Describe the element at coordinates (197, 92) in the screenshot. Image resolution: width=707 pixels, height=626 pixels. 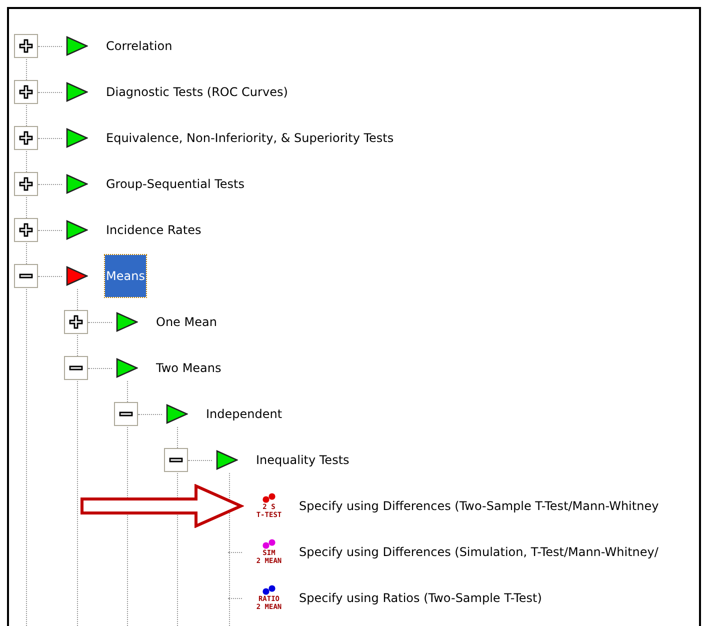
I see `tree-item: Diagnostic Tests (ROC Curves)` at that location.